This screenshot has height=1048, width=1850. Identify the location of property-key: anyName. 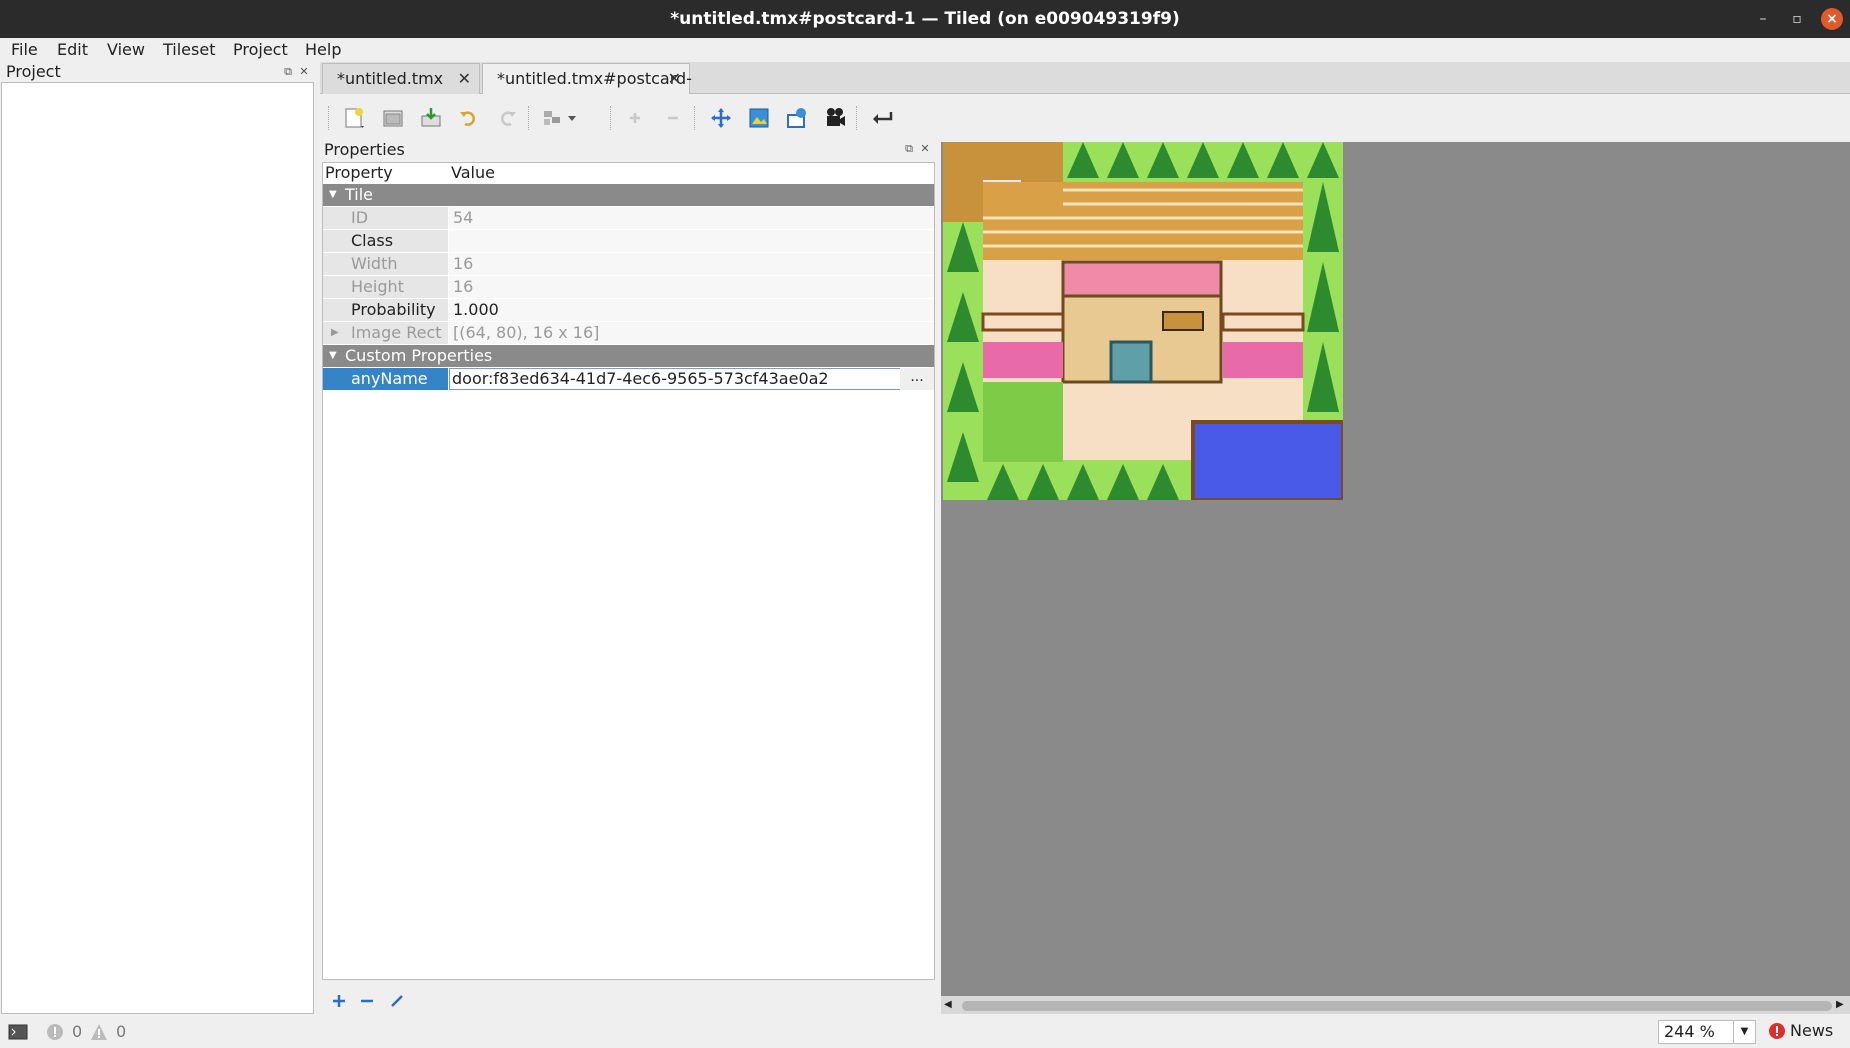
(386, 379).